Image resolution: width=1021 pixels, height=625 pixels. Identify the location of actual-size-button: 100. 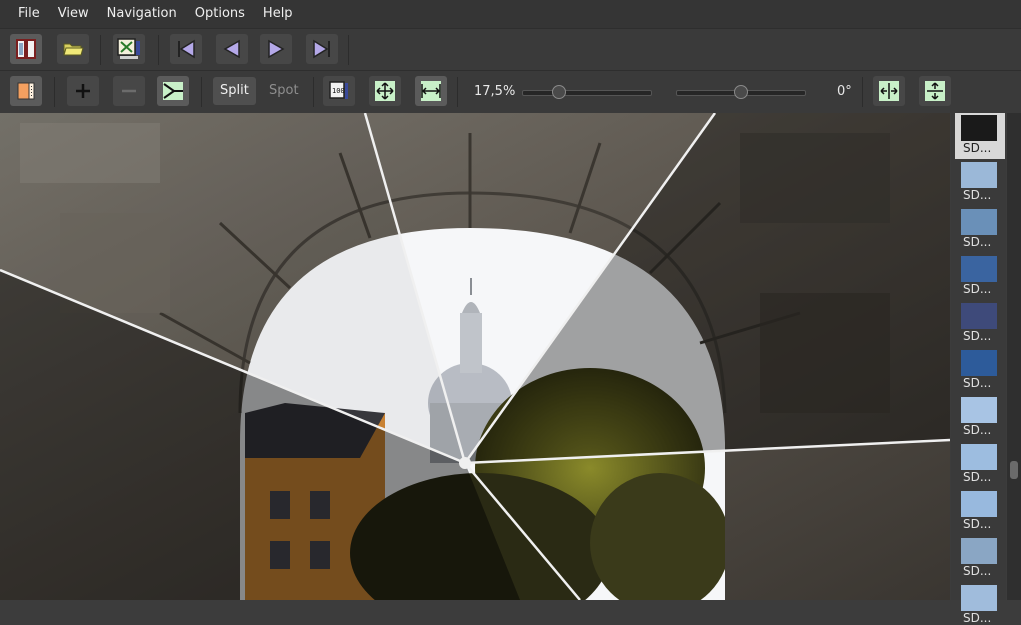
(339, 91).